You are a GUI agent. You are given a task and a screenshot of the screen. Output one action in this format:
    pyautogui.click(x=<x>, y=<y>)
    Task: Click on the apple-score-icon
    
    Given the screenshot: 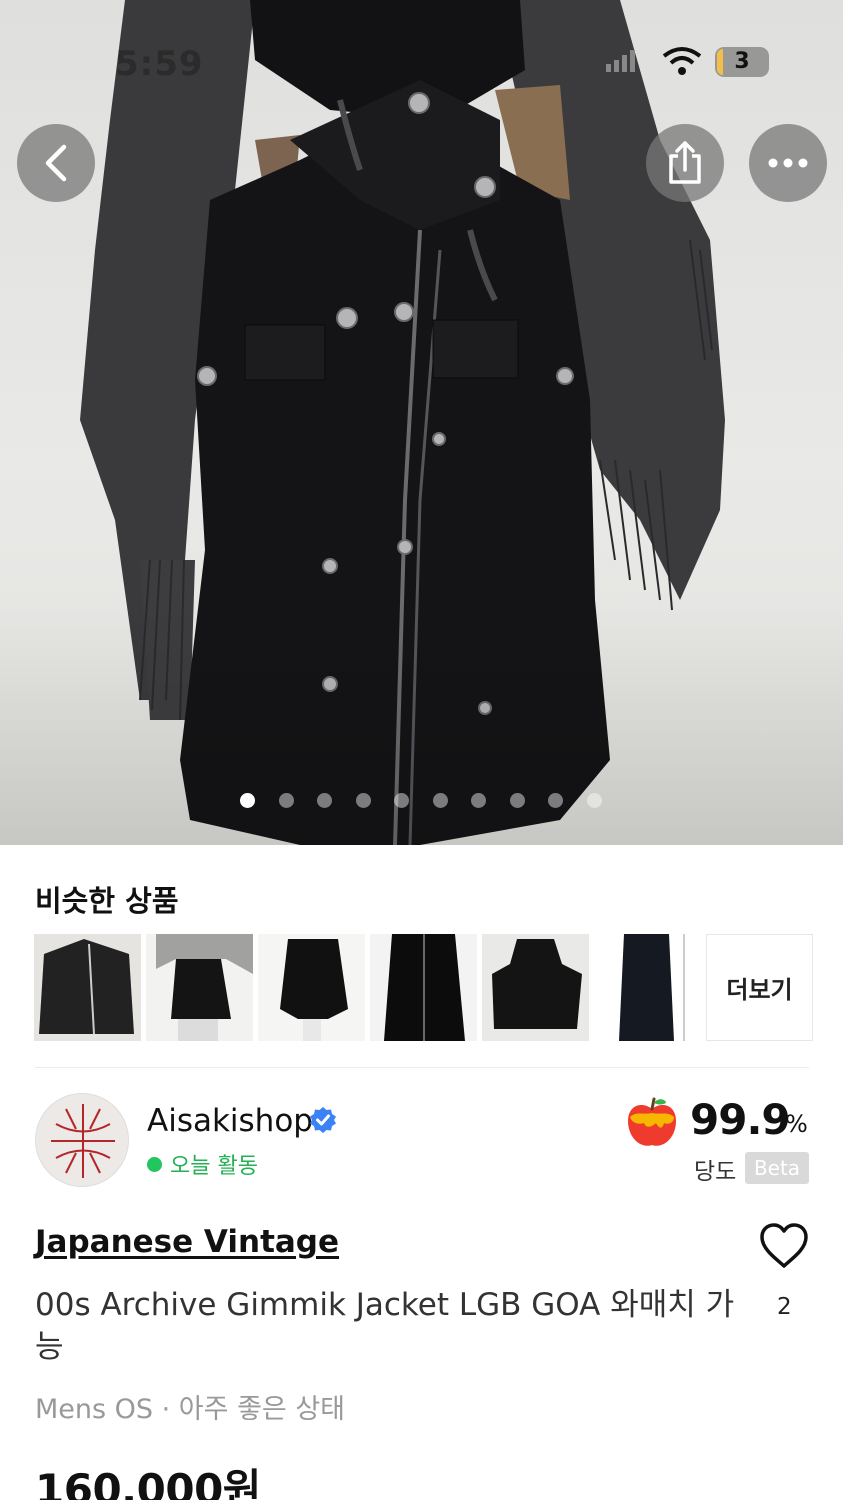 What is the action you would take?
    pyautogui.click(x=652, y=1121)
    